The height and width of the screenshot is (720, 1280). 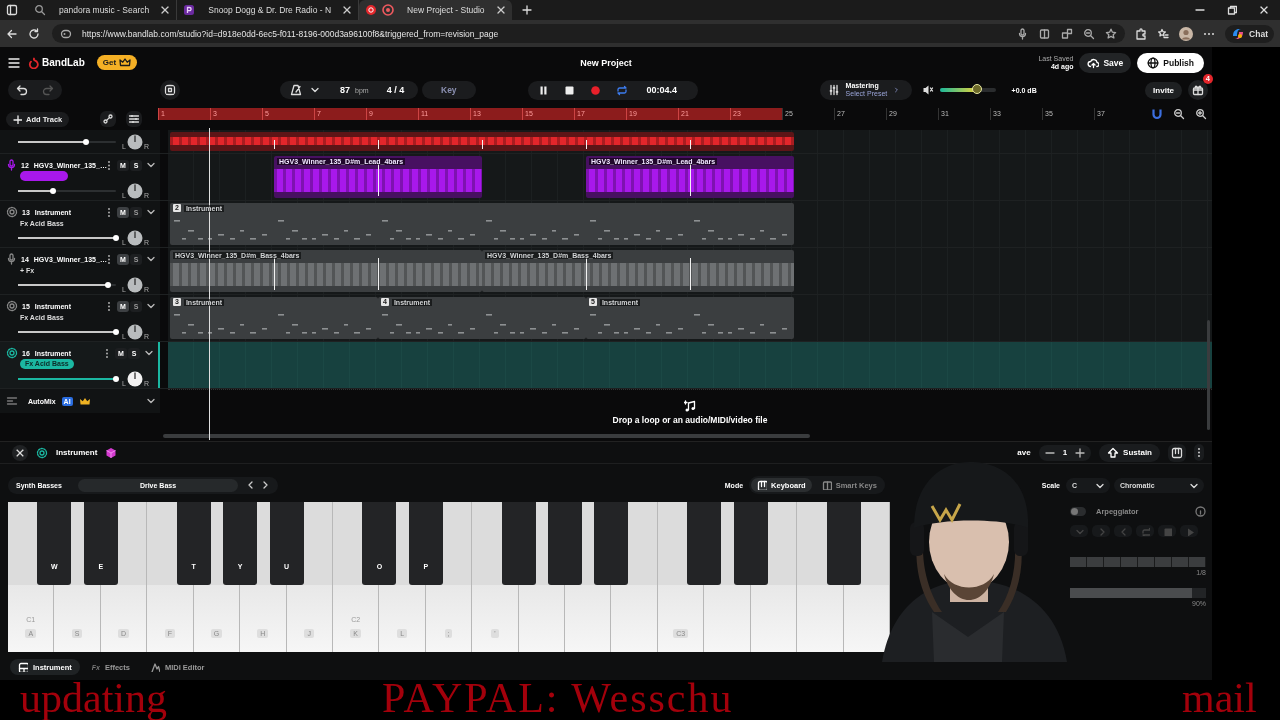 What do you see at coordinates (12, 10) in the screenshot?
I see `tab-actions-icon` at bounding box center [12, 10].